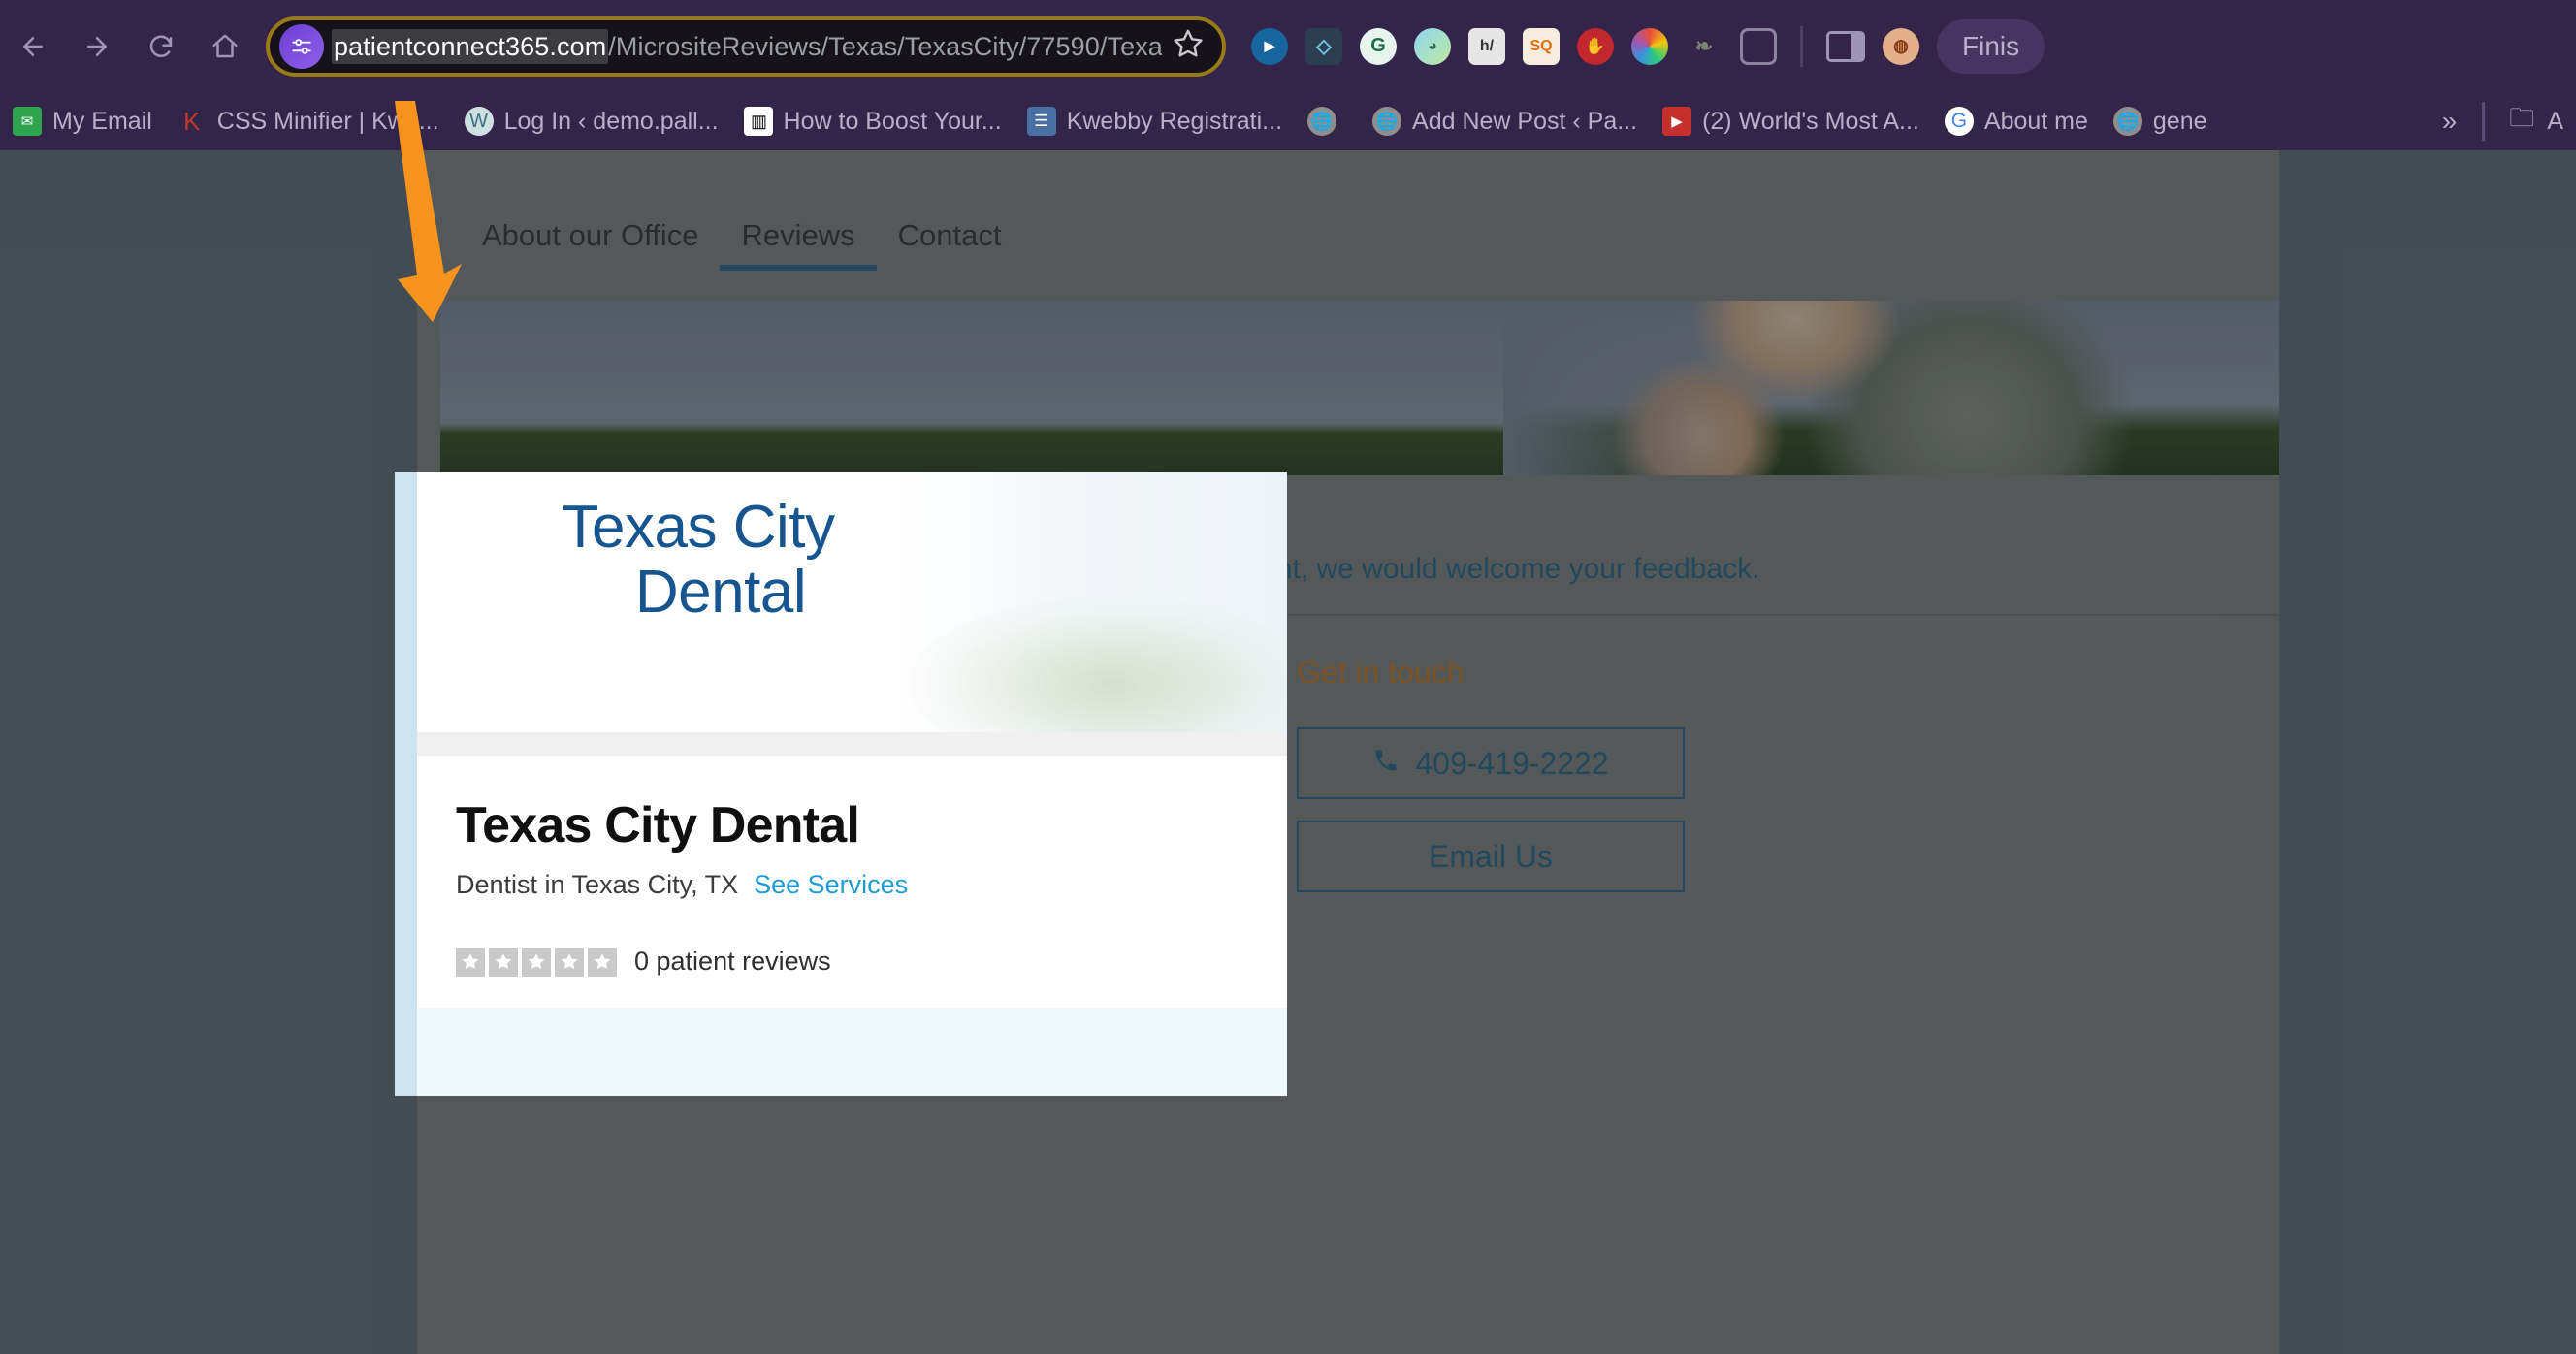 The image size is (2576, 1354). What do you see at coordinates (1432, 46) in the screenshot?
I see `colorful-extension-icon: ◕` at bounding box center [1432, 46].